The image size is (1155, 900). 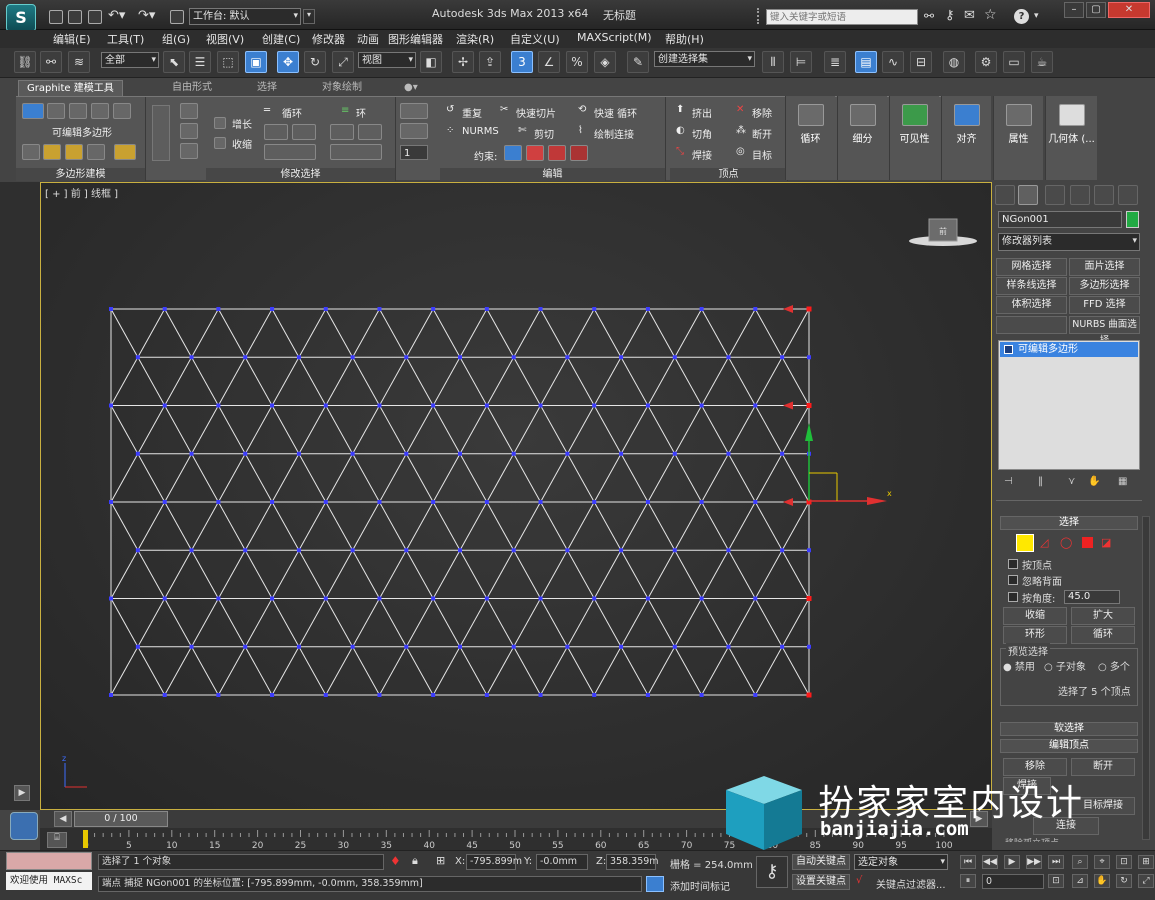 I want to click on quickslice-icon: ✂, so click(x=504, y=109).